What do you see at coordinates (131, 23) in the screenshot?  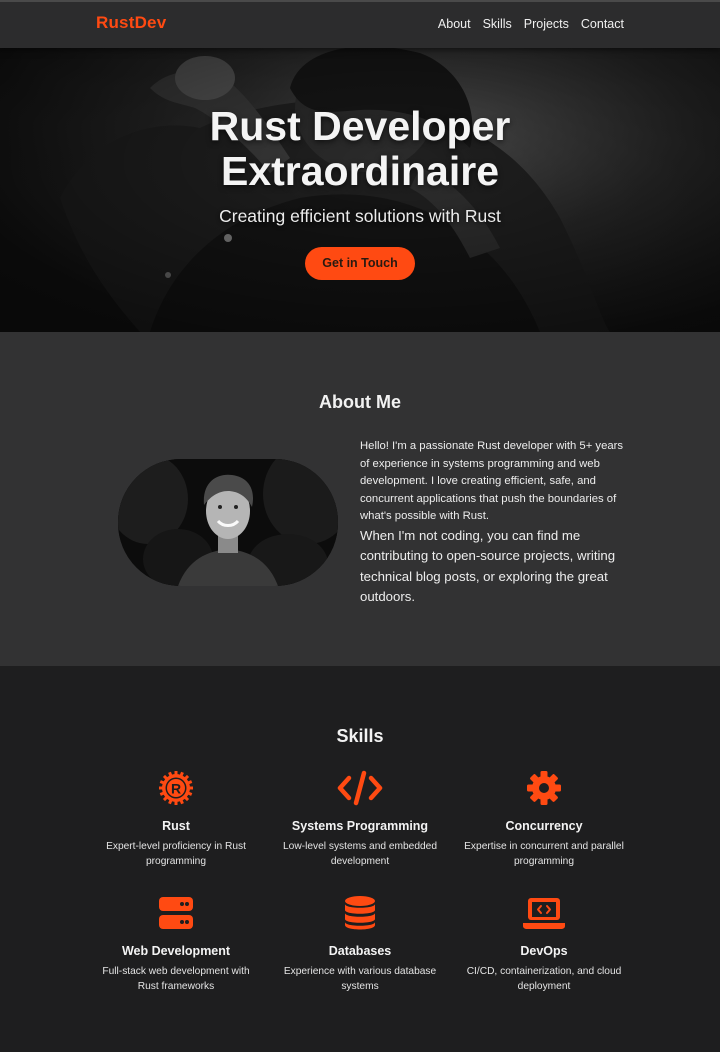 I see `brand-logo: RustDev` at bounding box center [131, 23].